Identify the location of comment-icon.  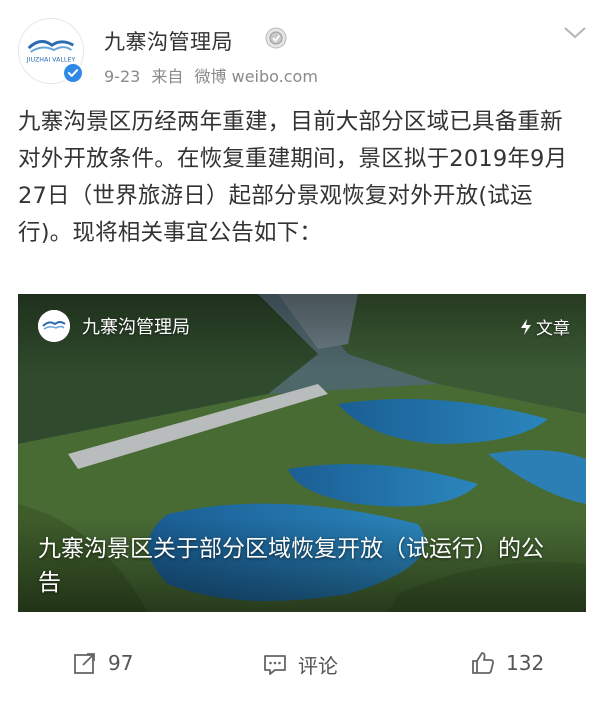
(275, 664).